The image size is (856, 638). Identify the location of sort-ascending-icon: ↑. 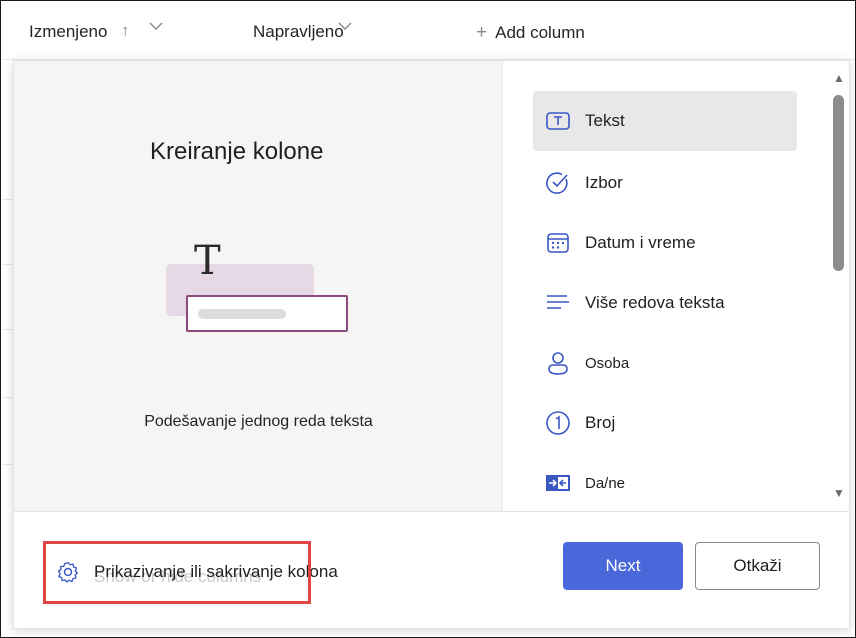
(125, 31).